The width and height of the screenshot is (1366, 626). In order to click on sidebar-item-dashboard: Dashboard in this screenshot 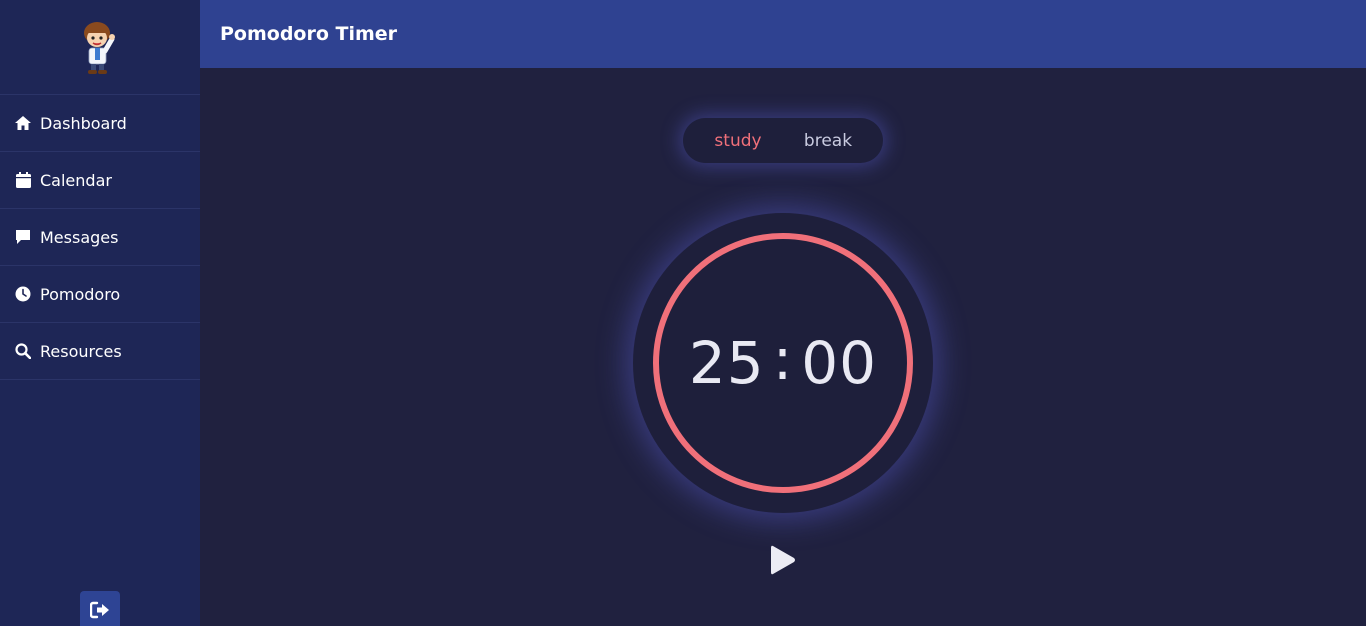, I will do `click(100, 123)`.